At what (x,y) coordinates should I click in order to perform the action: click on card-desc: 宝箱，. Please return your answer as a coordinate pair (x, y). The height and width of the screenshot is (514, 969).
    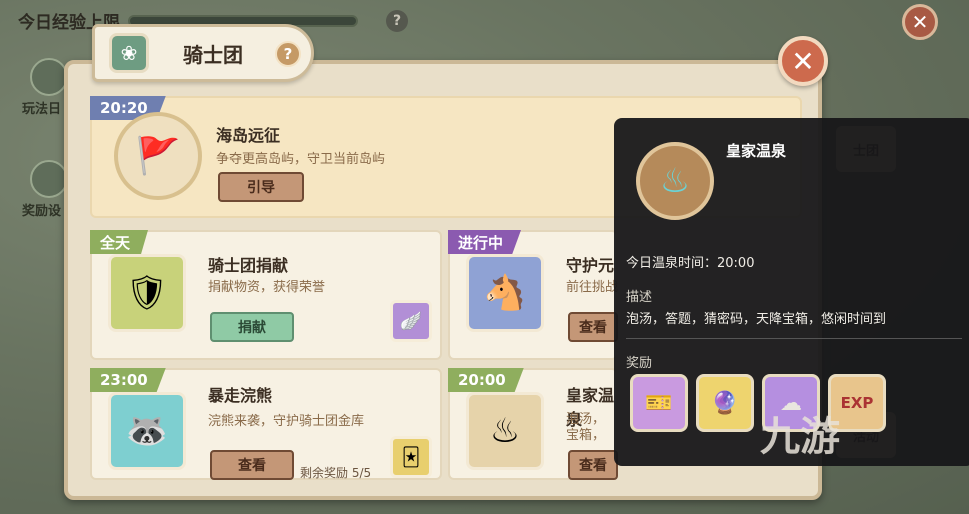
    Looking at the image, I should click on (586, 435).